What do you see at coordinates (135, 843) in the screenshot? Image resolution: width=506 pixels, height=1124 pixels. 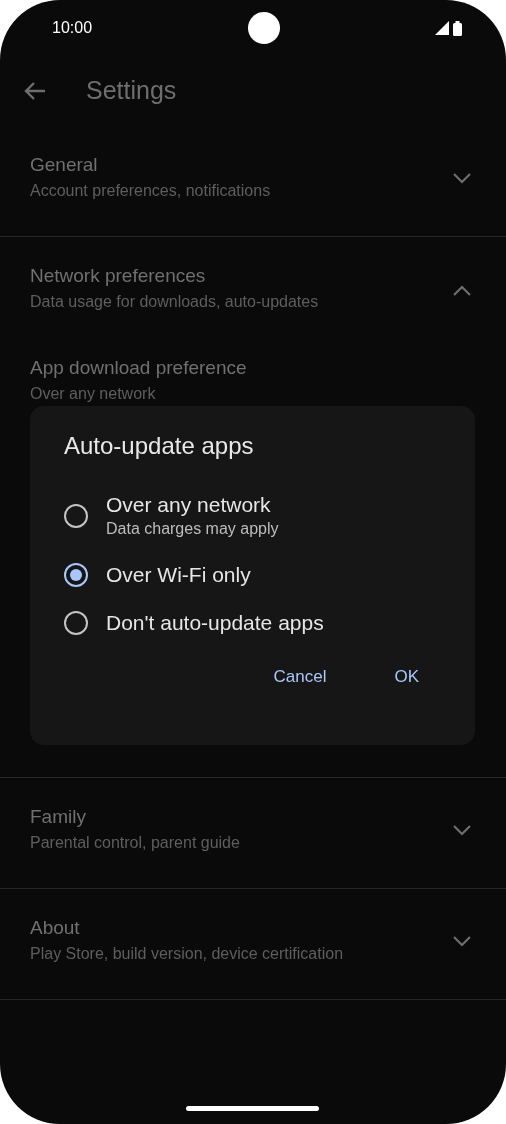 I see `section-subtitle: Parental control, parent guide` at bounding box center [135, 843].